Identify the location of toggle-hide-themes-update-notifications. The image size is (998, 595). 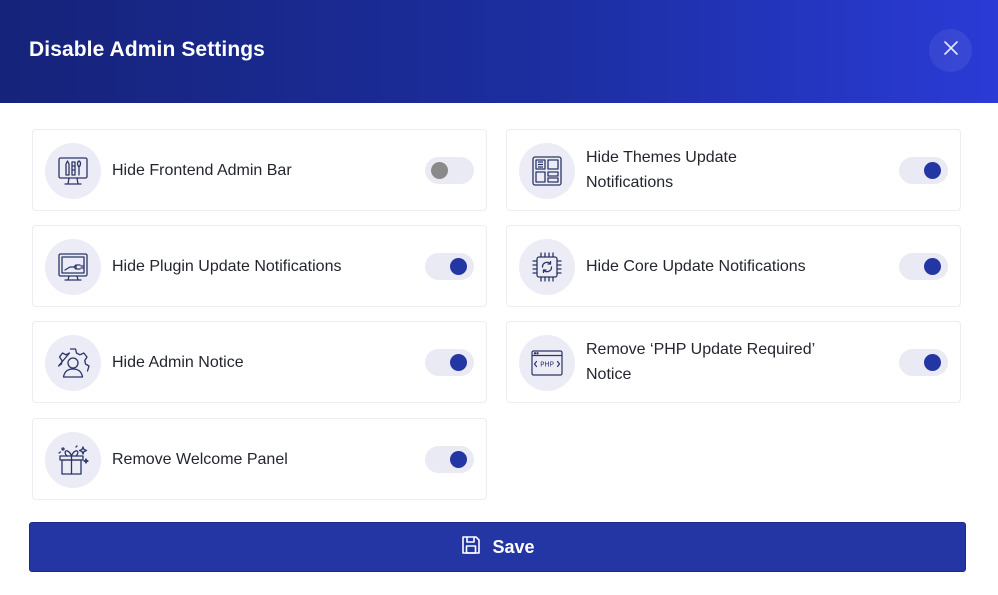
(923, 170).